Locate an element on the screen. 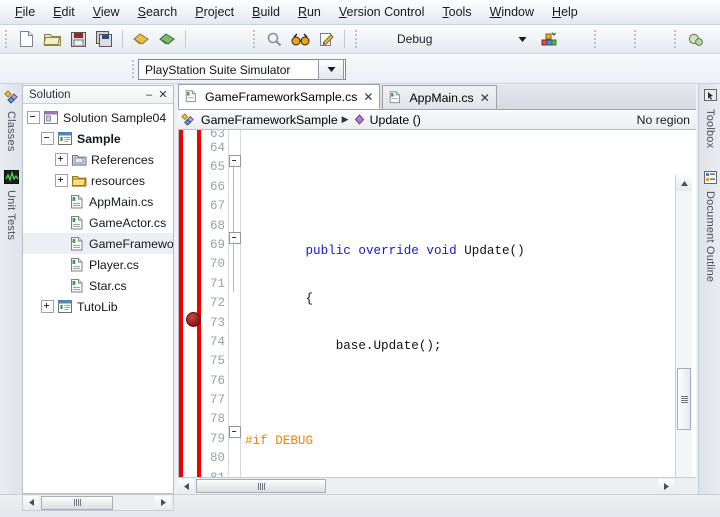  redo-icon is located at coordinates (167, 39).